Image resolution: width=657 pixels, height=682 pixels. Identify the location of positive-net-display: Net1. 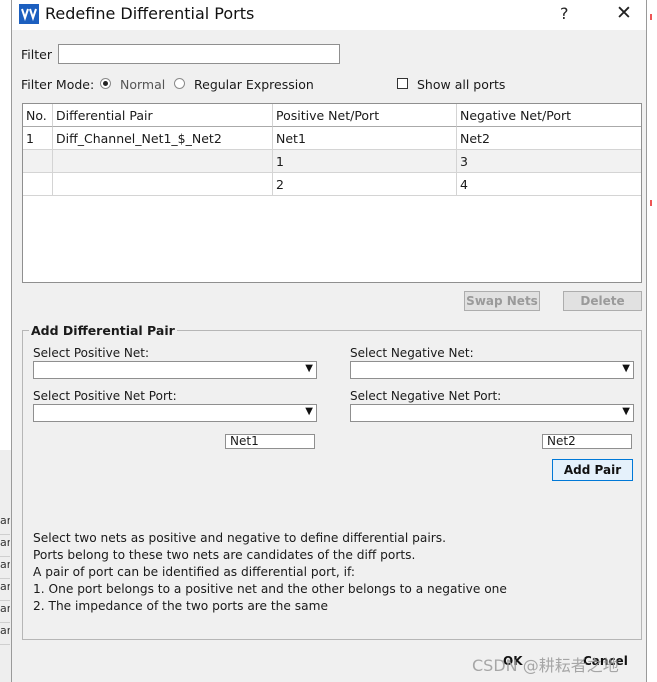
(270, 441).